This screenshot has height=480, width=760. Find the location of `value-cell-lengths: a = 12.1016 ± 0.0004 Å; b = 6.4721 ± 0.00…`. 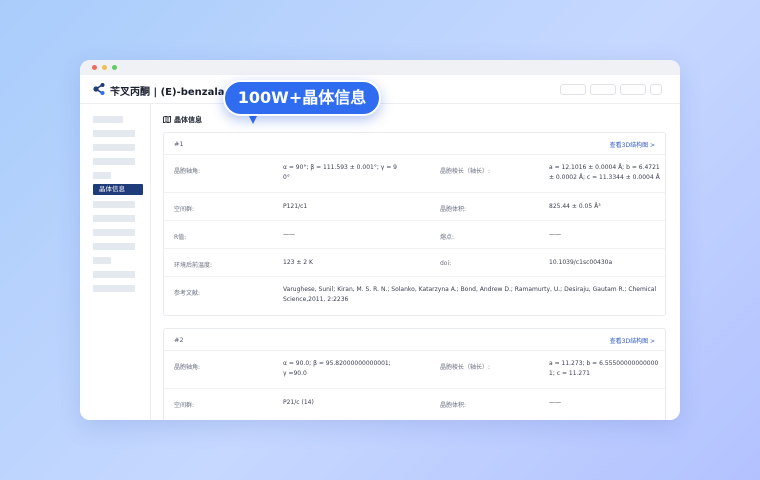

value-cell-lengths: a = 12.1016 ± 0.0004 Å; b = 6.4721 ± 0.00… is located at coordinates (604, 172).